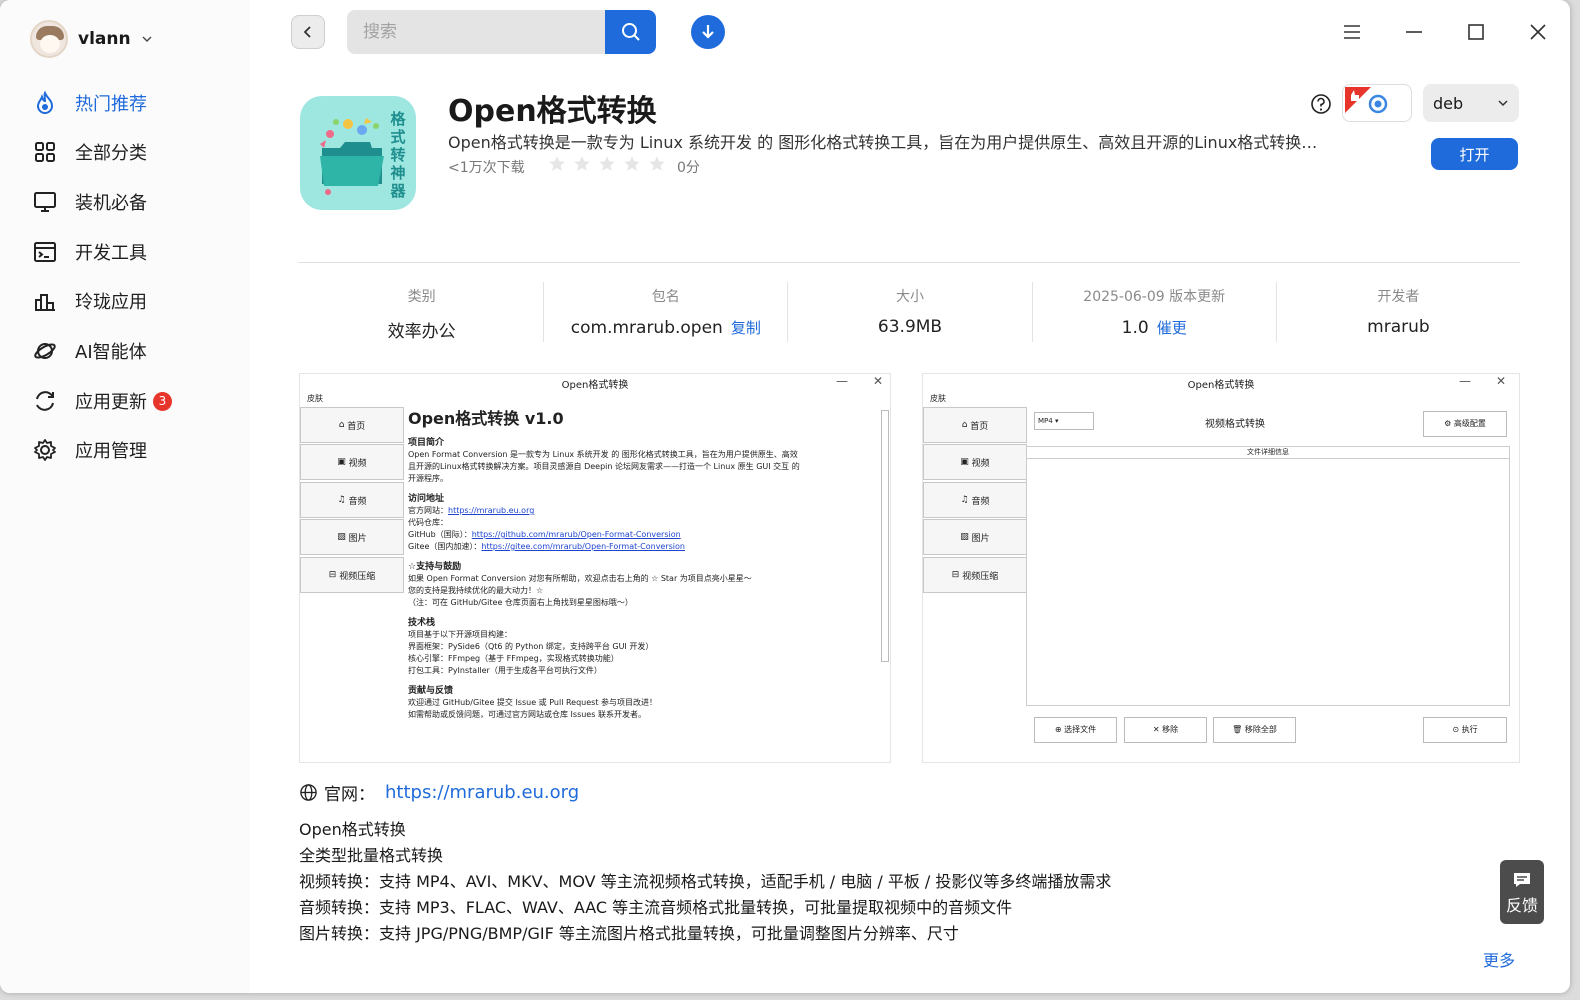  What do you see at coordinates (1221, 385) in the screenshot?
I see `screenshot-window-title: Open格式转换` at bounding box center [1221, 385].